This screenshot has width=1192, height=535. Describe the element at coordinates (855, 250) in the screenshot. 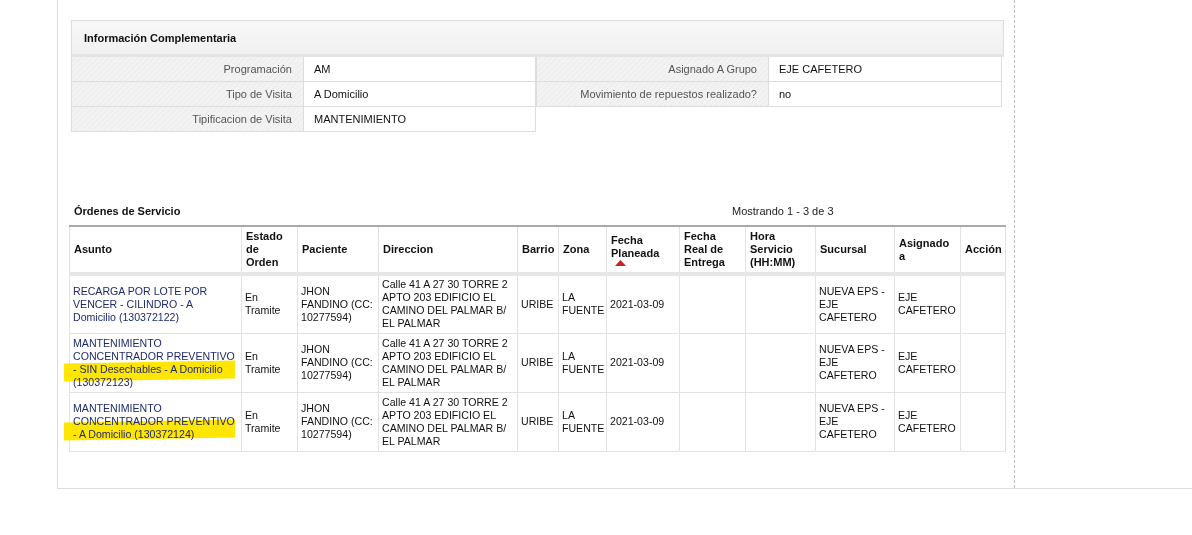

I see `column-header: Sucursal` at that location.